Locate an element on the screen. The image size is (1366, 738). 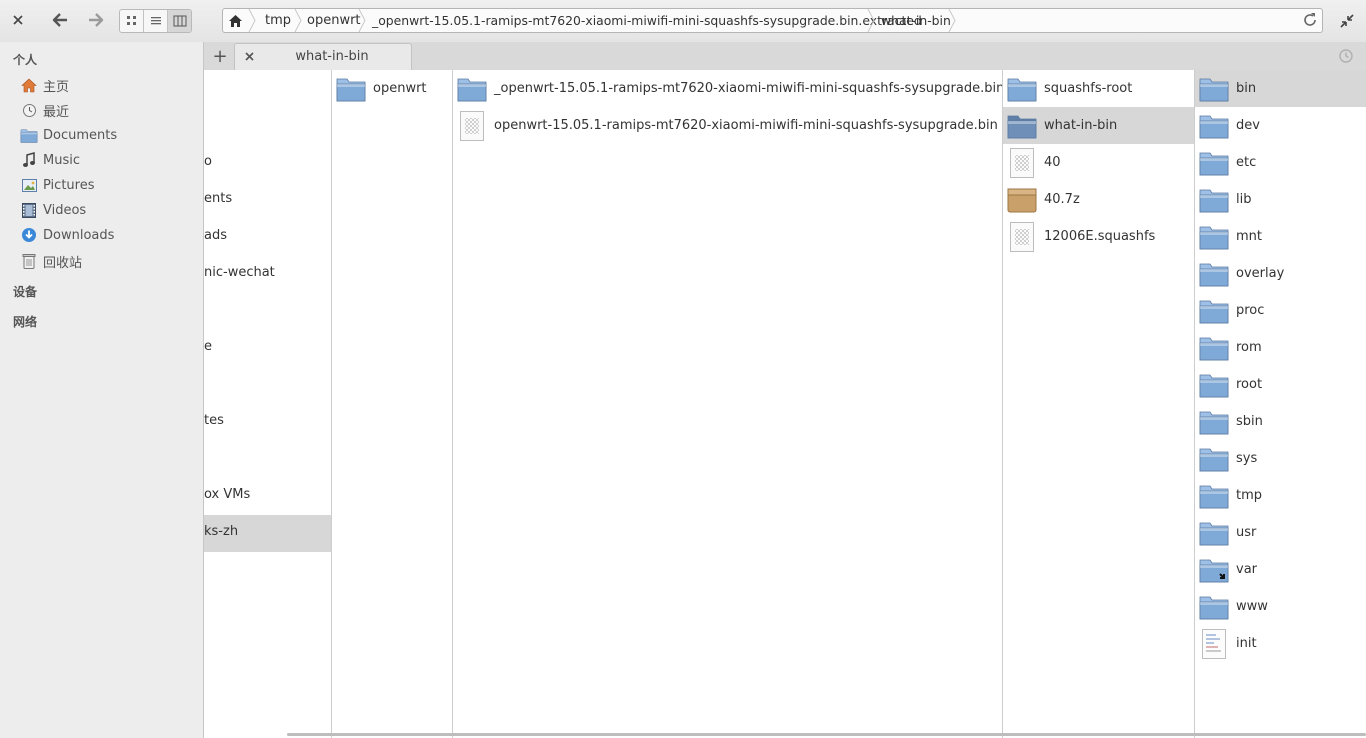
trash-icon is located at coordinates (29, 261).